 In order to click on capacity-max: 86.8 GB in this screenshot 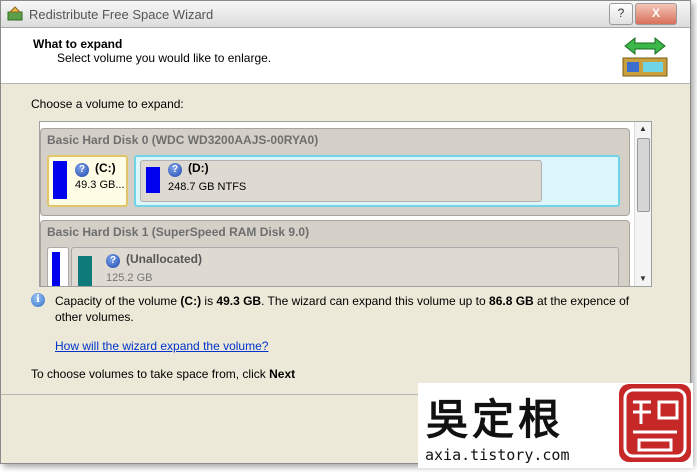, I will do `click(511, 301)`.